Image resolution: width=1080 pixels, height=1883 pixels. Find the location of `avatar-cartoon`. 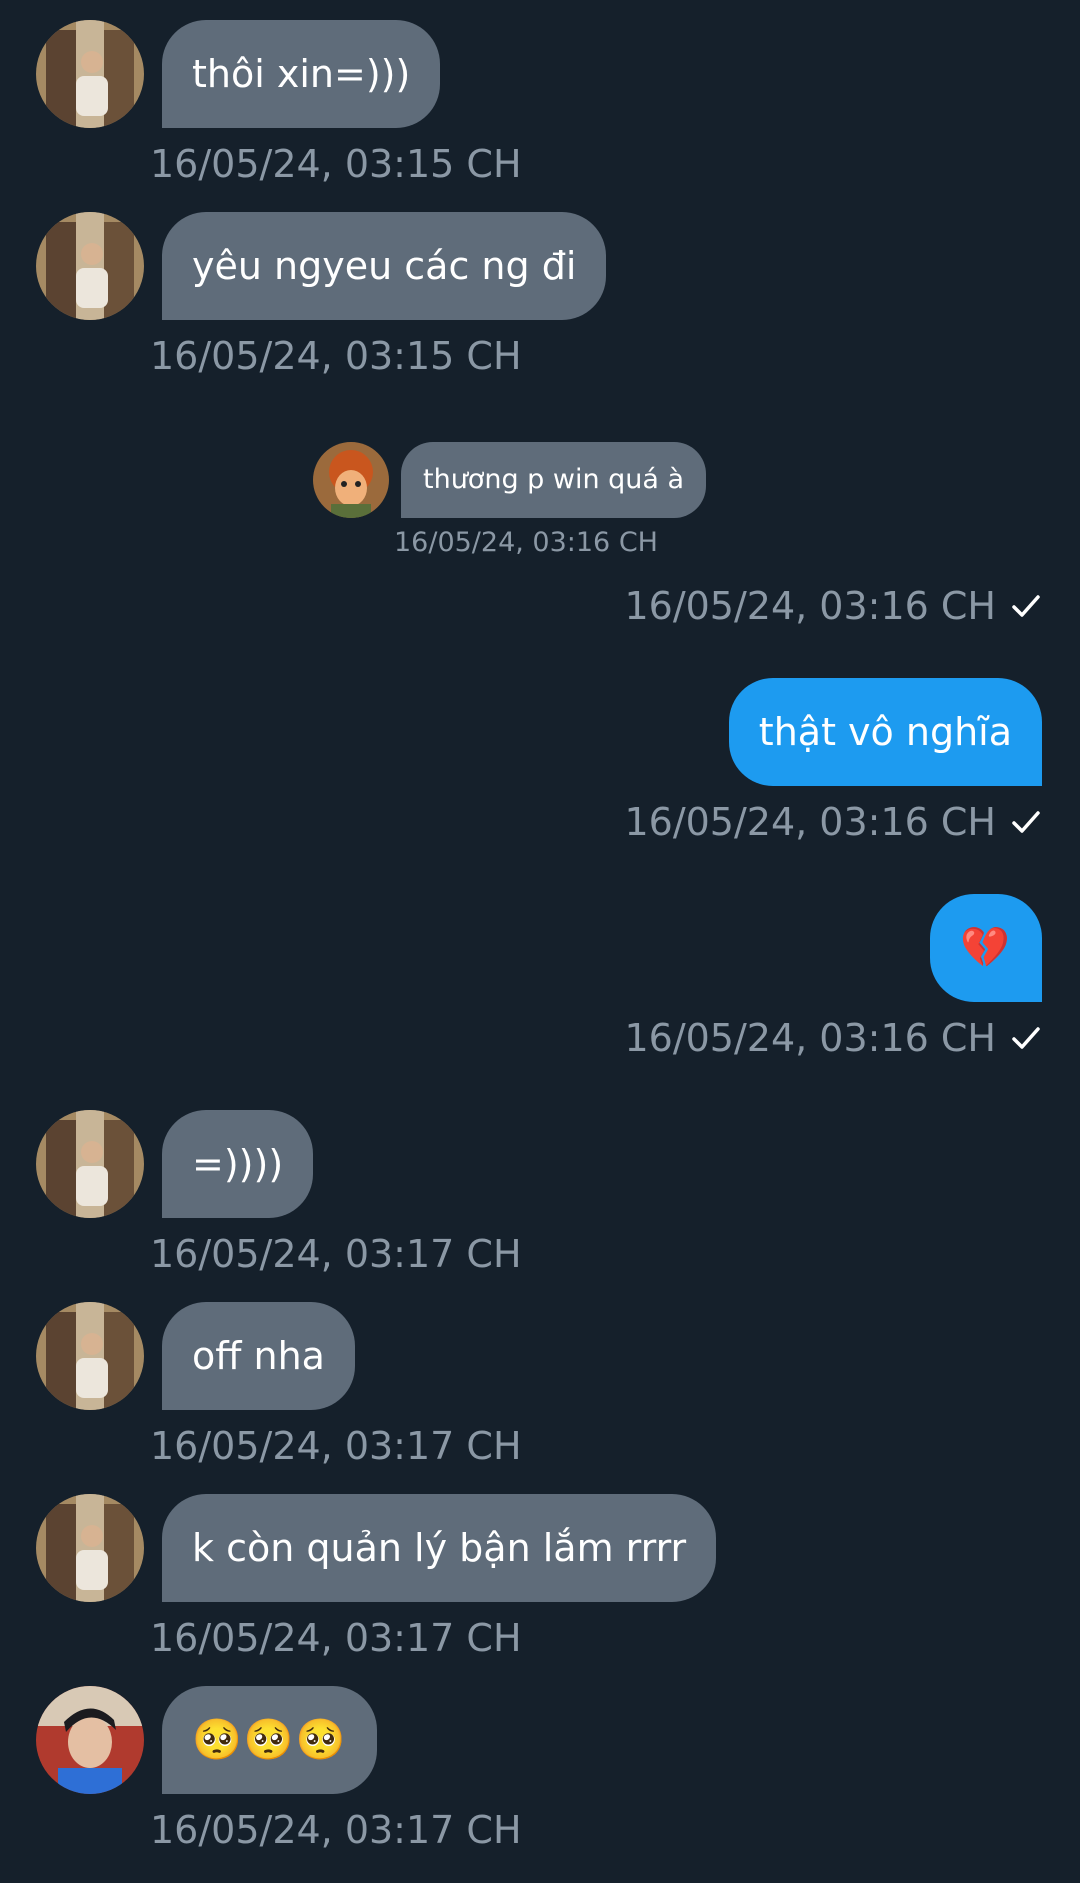

avatar-cartoon is located at coordinates (351, 480).